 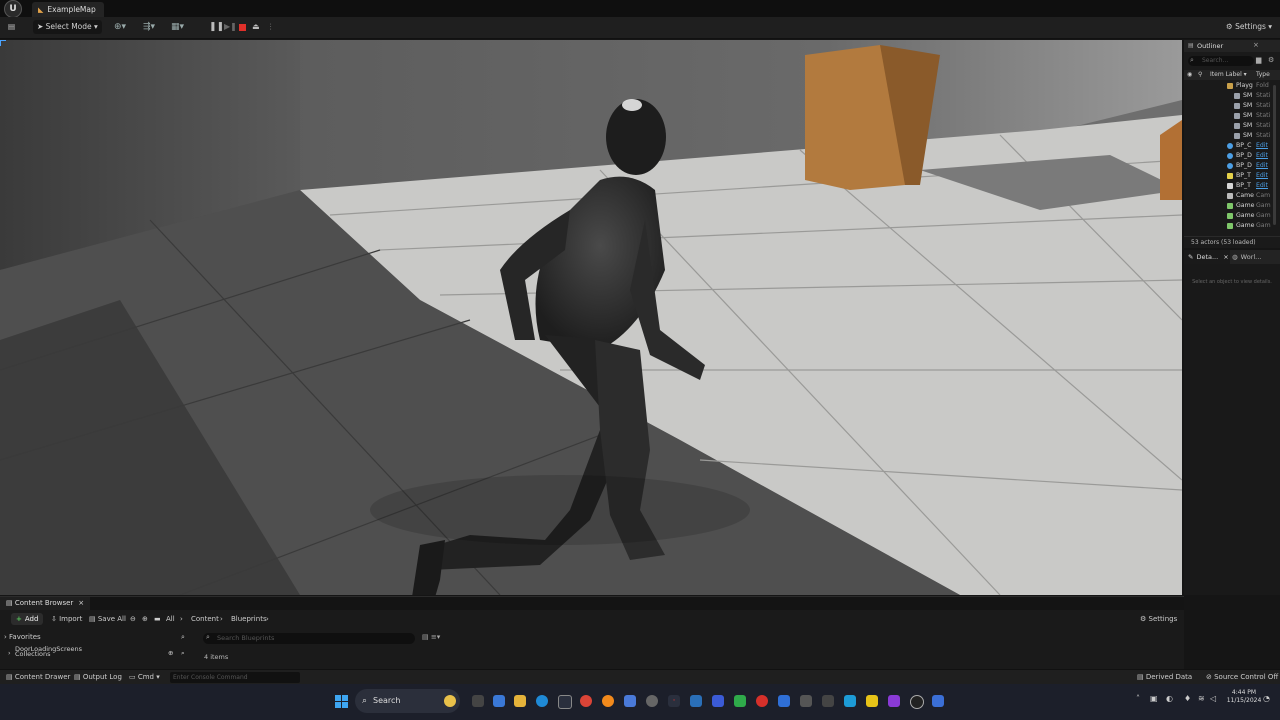 What do you see at coordinates (144, 677) in the screenshot?
I see `cmd-dropdown: ▭ Cmd ▾` at bounding box center [144, 677].